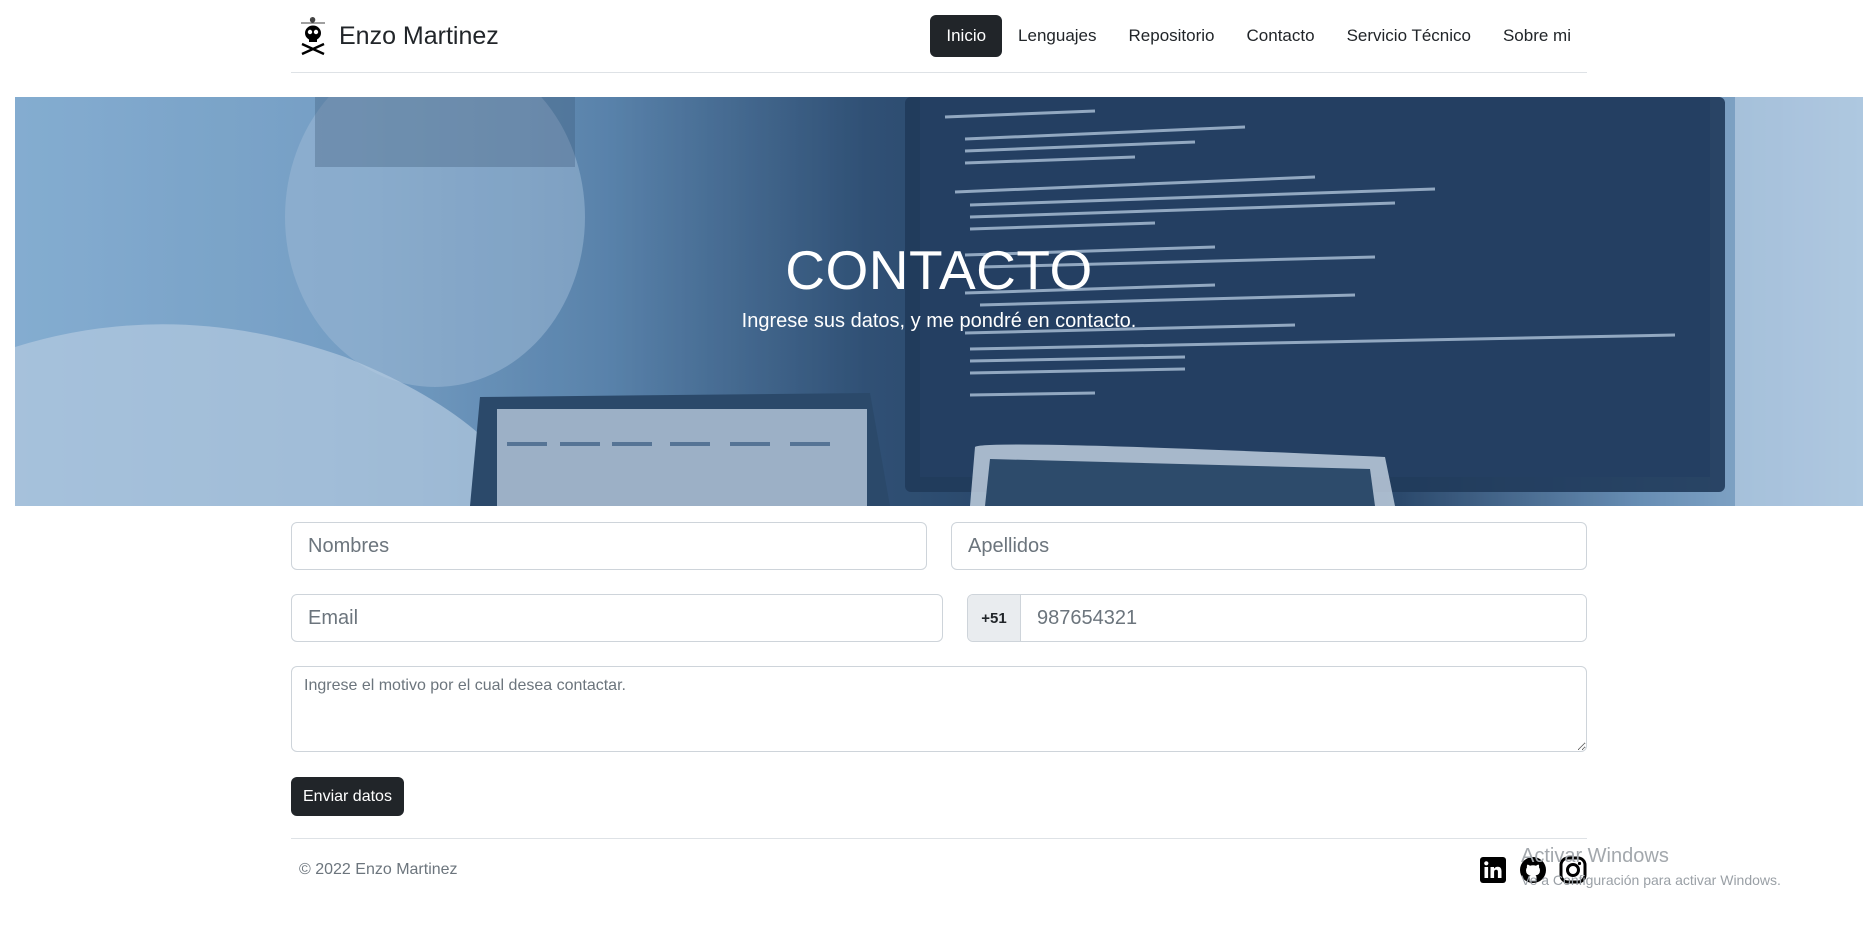  Describe the element at coordinates (939, 709) in the screenshot. I see `message-textarea` at that location.